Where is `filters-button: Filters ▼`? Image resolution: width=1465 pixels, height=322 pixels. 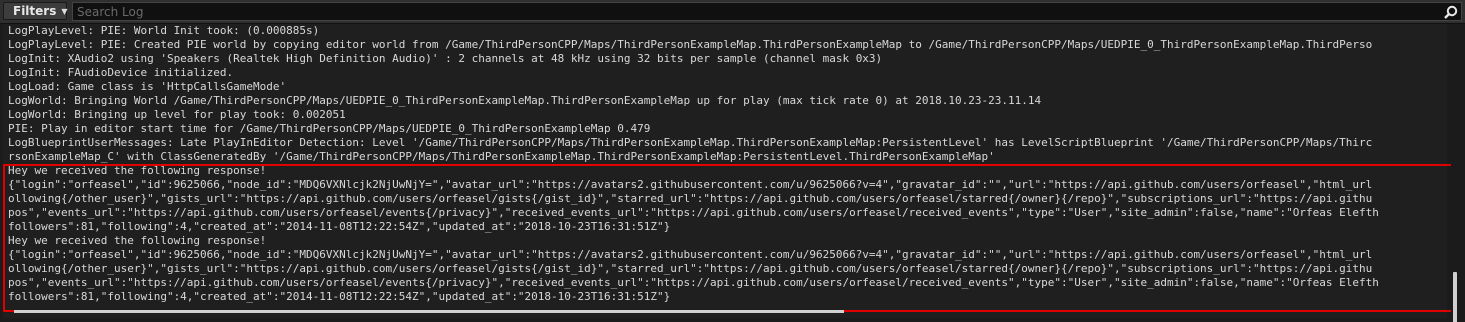 filters-button: Filters ▼ is located at coordinates (35, 11).